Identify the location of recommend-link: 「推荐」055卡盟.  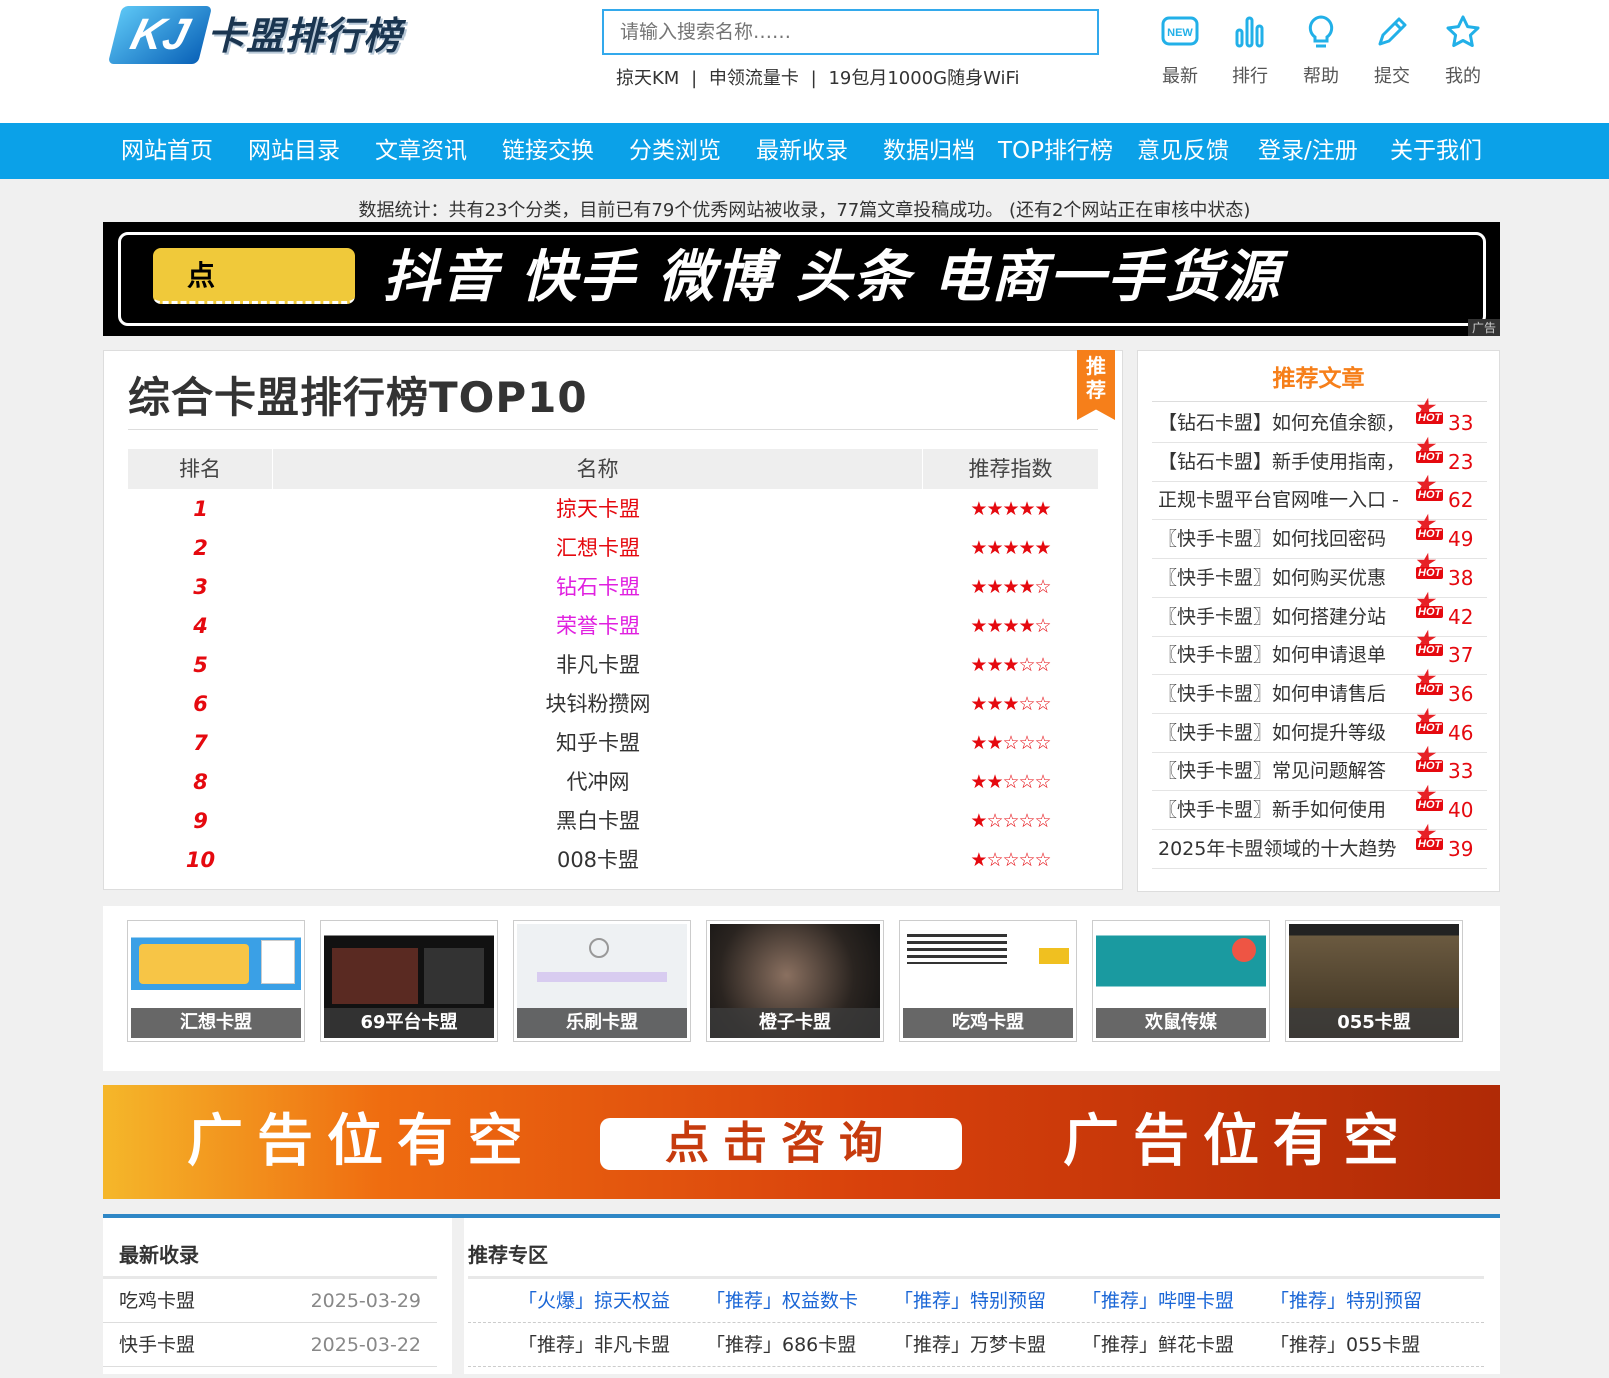
(1345, 1345).